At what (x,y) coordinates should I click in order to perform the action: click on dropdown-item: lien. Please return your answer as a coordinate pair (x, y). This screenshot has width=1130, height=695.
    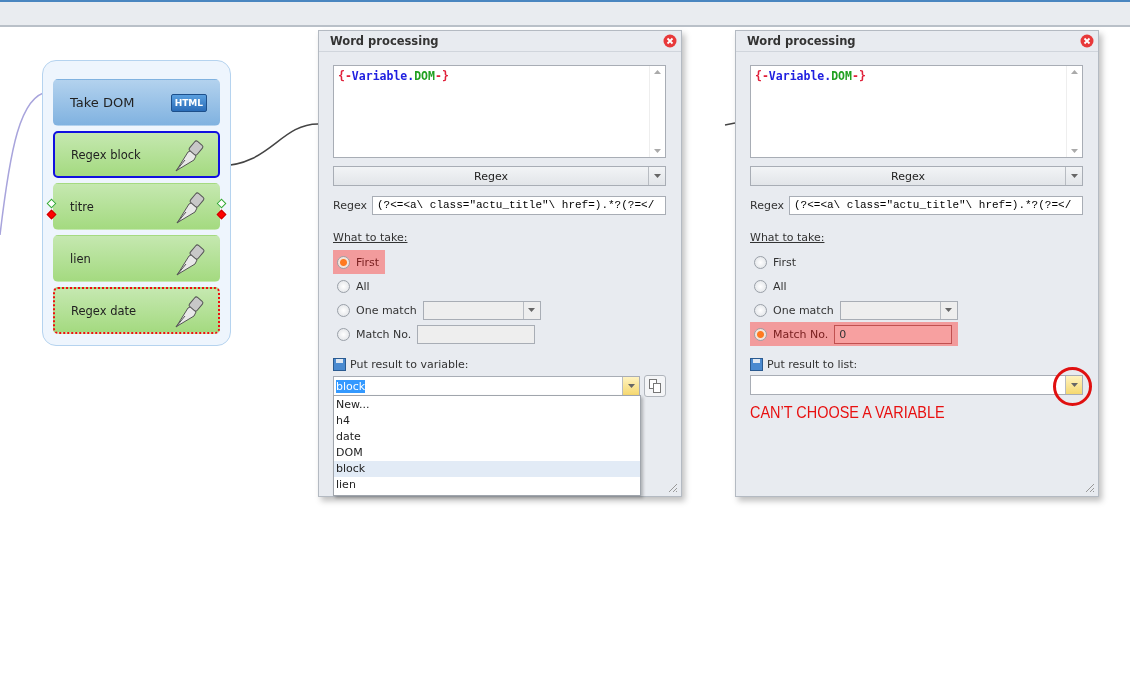
    Looking at the image, I should click on (487, 485).